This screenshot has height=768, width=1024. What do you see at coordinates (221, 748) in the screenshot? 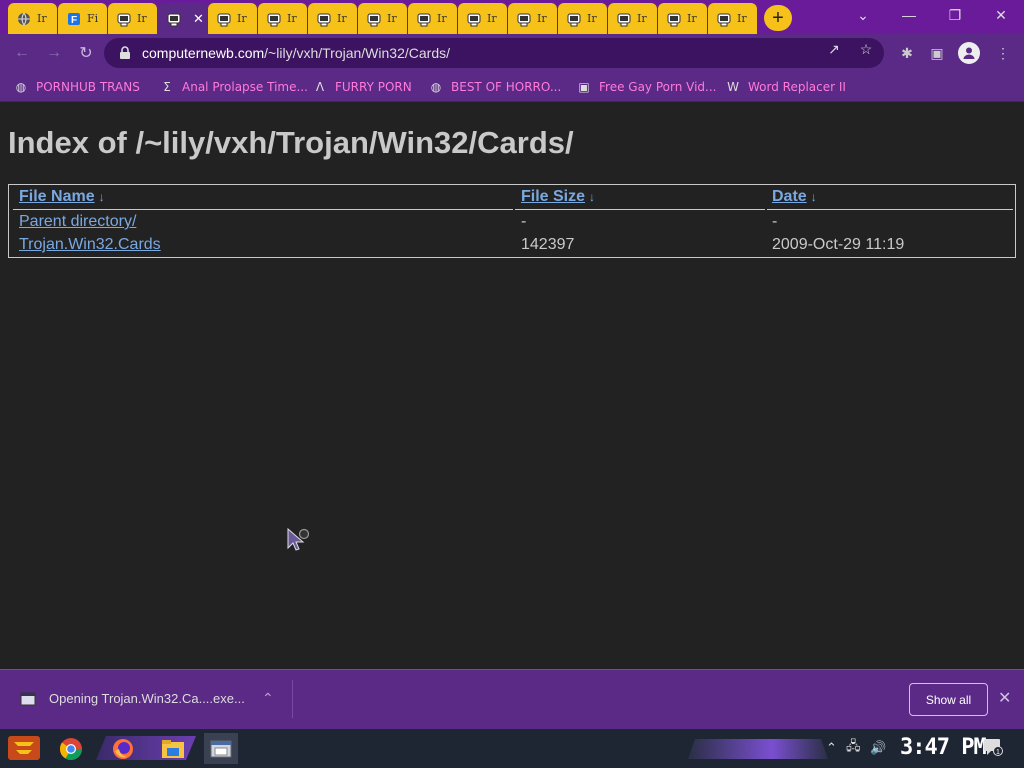
I see `active-window-taskbar-icon` at bounding box center [221, 748].